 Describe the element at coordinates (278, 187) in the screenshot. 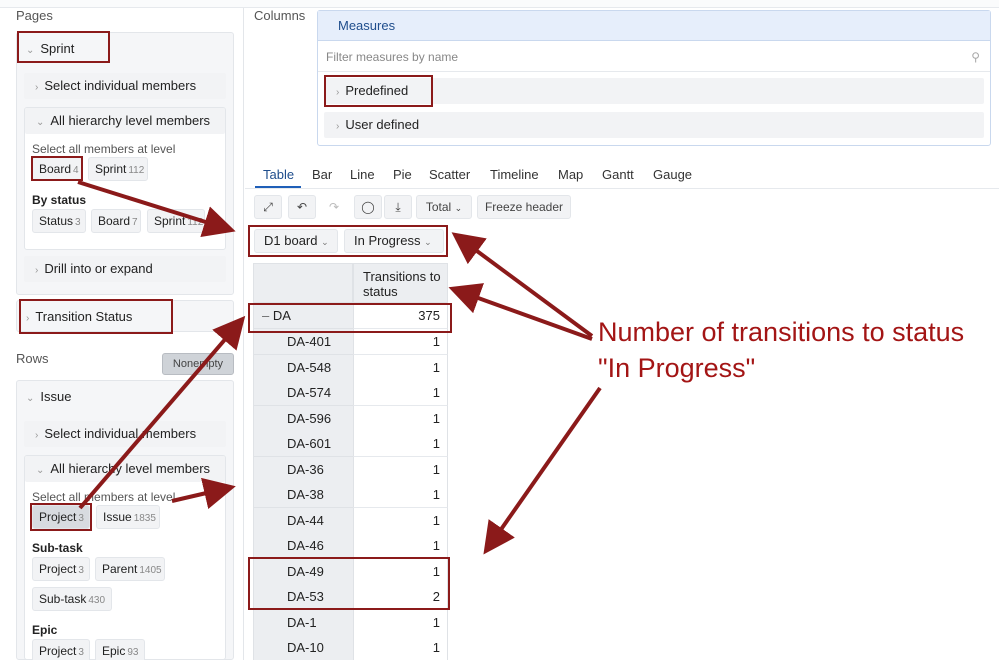

I see `active-tab-indicator` at that location.